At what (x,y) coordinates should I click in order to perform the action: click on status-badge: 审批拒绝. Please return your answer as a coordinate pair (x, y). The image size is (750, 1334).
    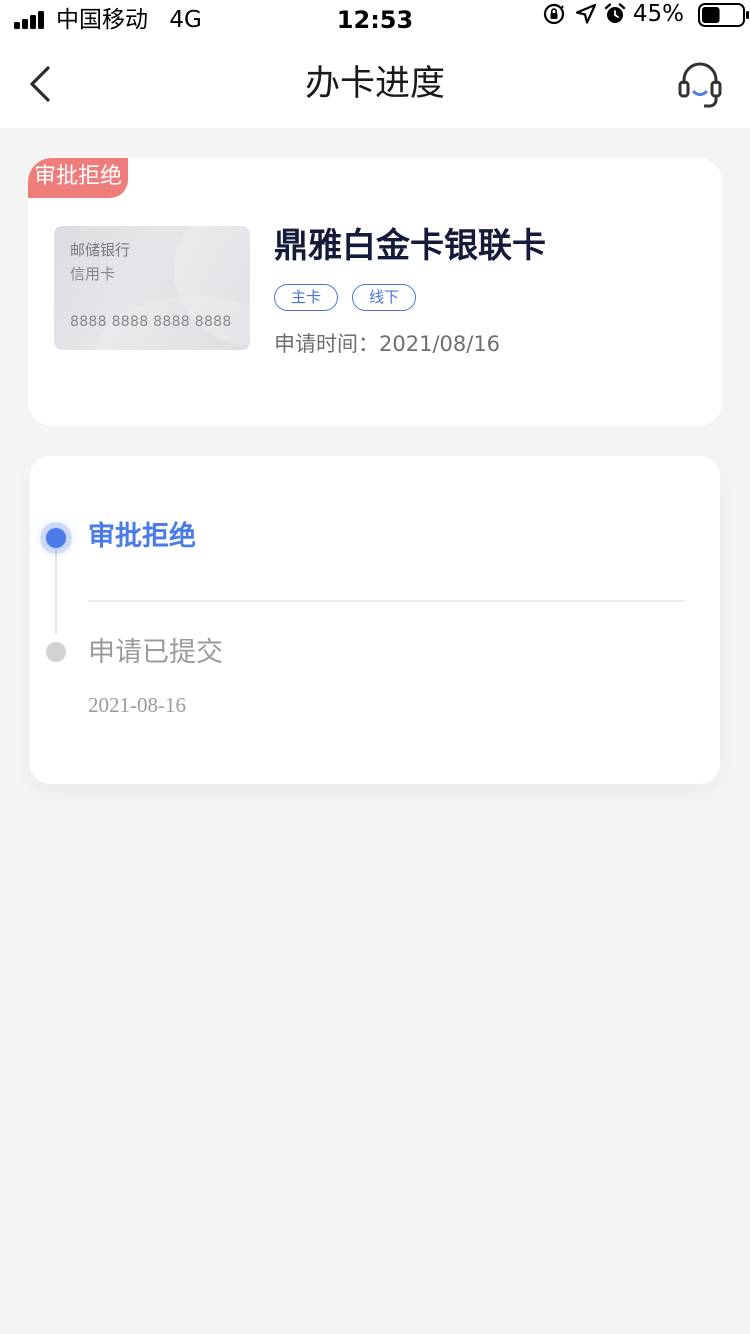
    Looking at the image, I should click on (78, 178).